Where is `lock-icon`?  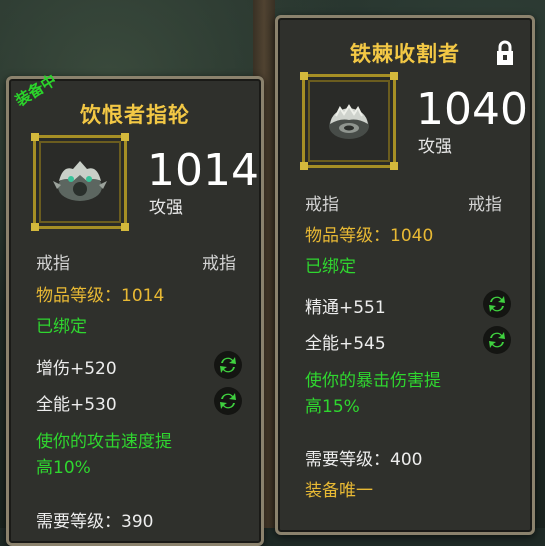
lock-icon is located at coordinates (505, 53).